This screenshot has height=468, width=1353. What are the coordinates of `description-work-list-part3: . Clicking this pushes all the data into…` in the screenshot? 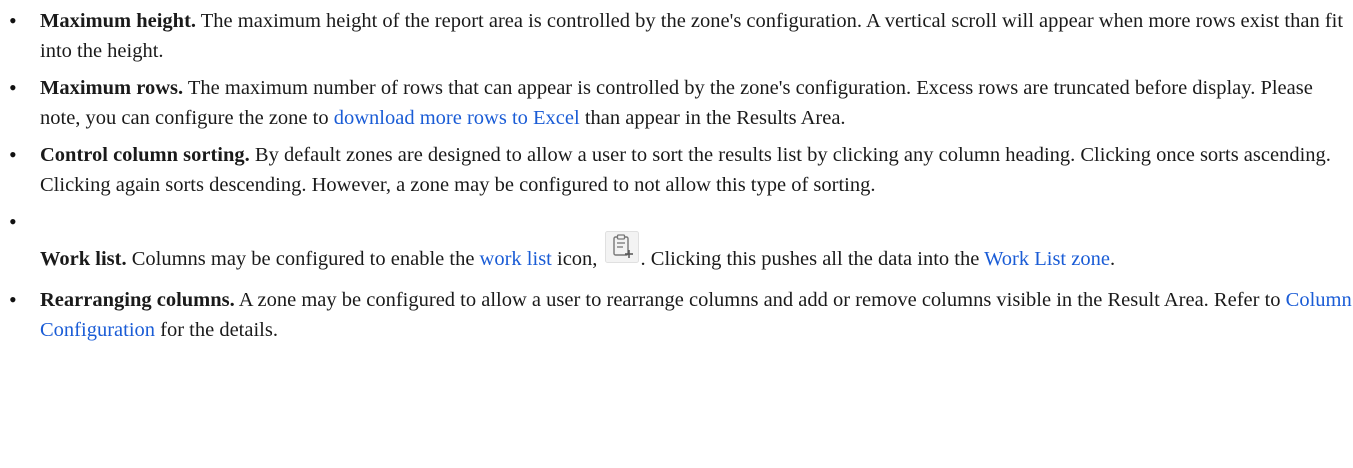 It's located at (812, 259).